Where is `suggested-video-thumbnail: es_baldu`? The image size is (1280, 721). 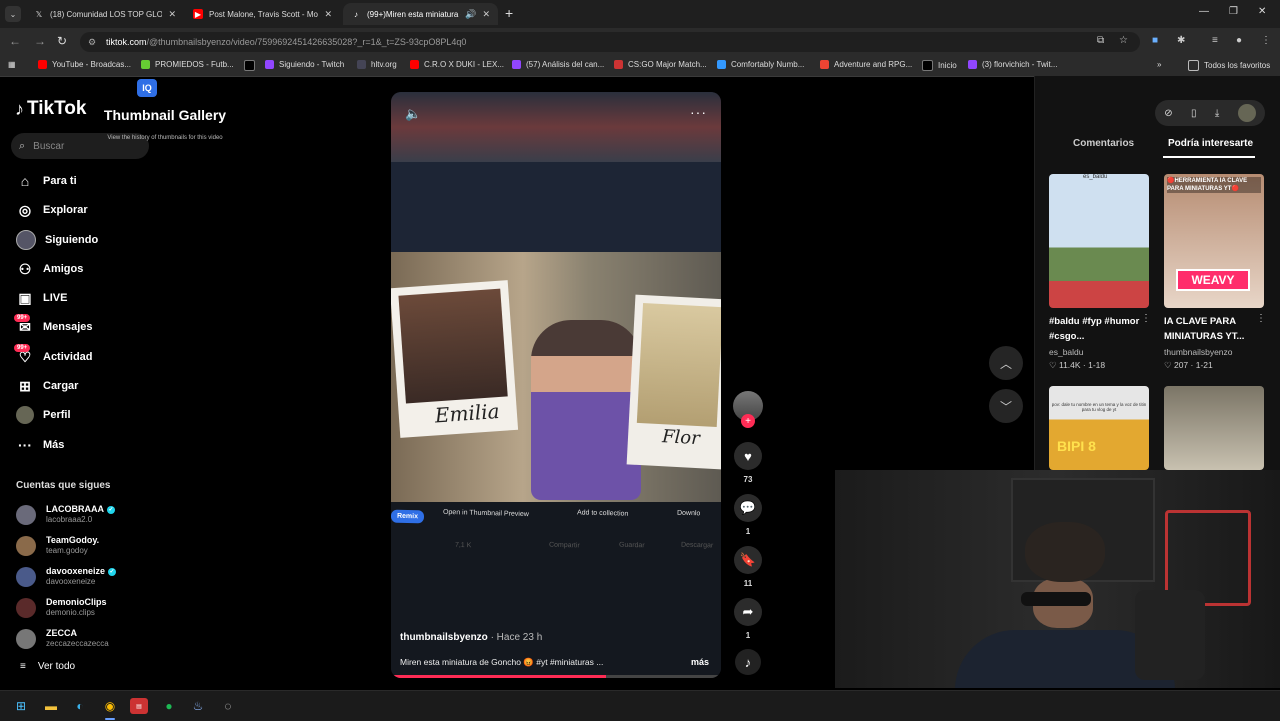 suggested-video-thumbnail: es_baldu is located at coordinates (1099, 241).